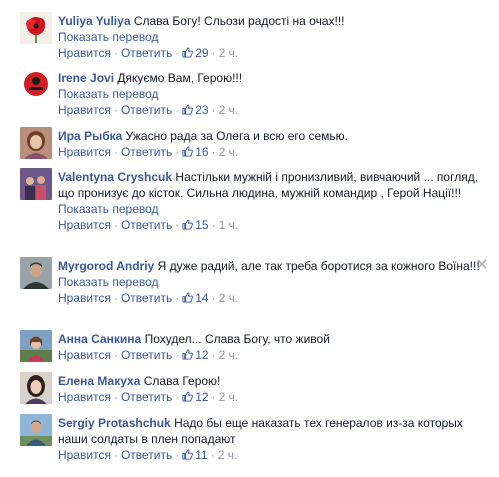  Describe the element at coordinates (201, 298) in the screenshot. I see `like-count: 14` at that location.